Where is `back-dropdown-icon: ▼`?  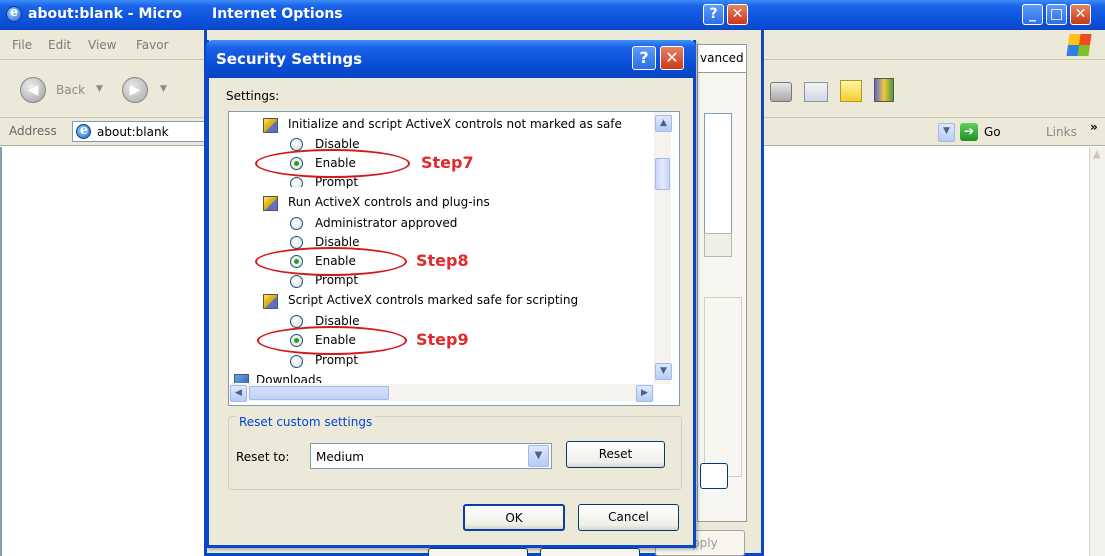 back-dropdown-icon: ▼ is located at coordinates (99, 89).